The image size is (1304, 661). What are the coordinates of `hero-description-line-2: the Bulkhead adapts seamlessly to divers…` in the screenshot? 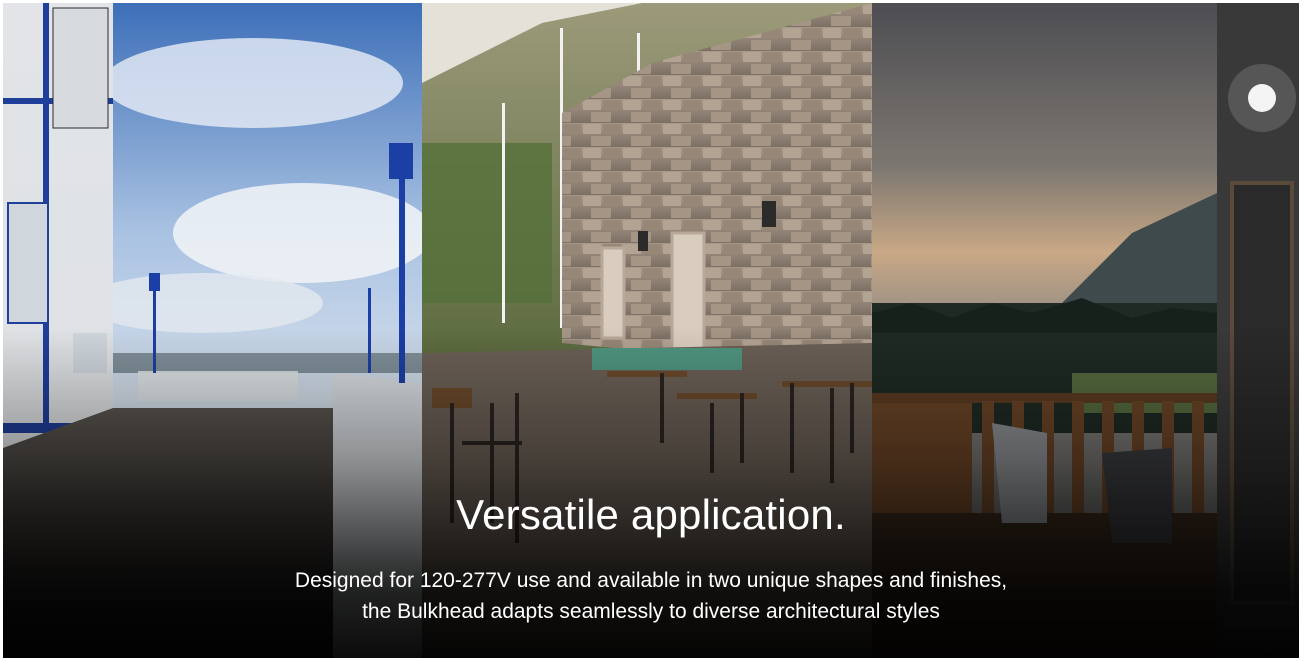 It's located at (651, 611).